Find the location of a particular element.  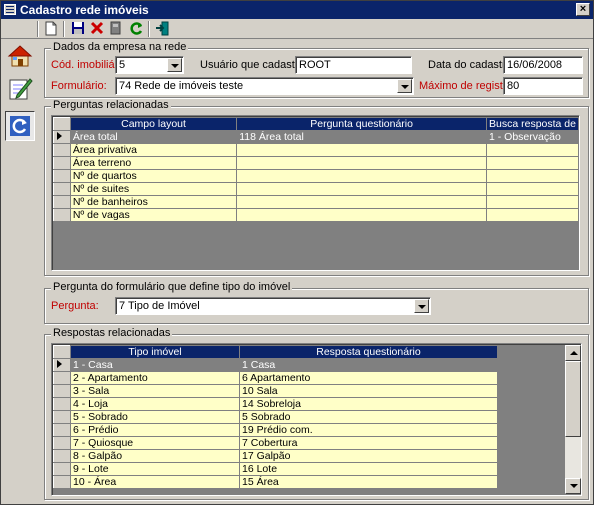

title-bar: Cadastro rede imóveis × is located at coordinates (297, 10).